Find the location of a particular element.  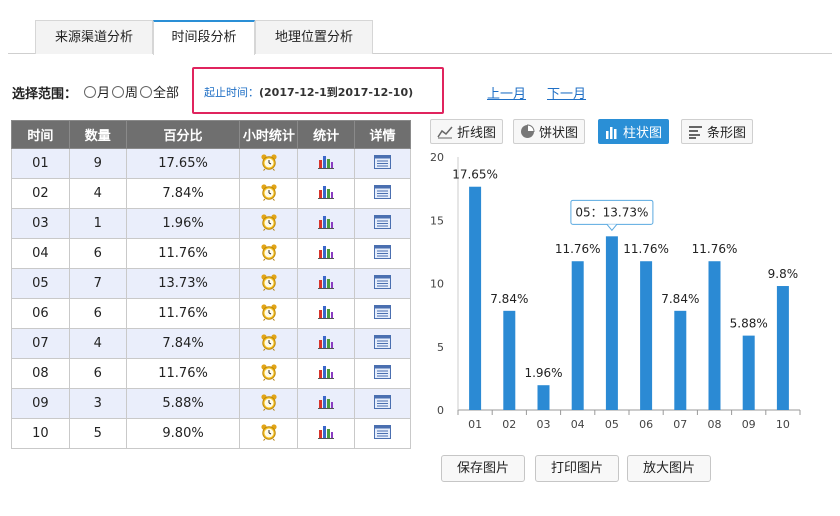

y-tick-label: 5 is located at coordinates (440, 347).